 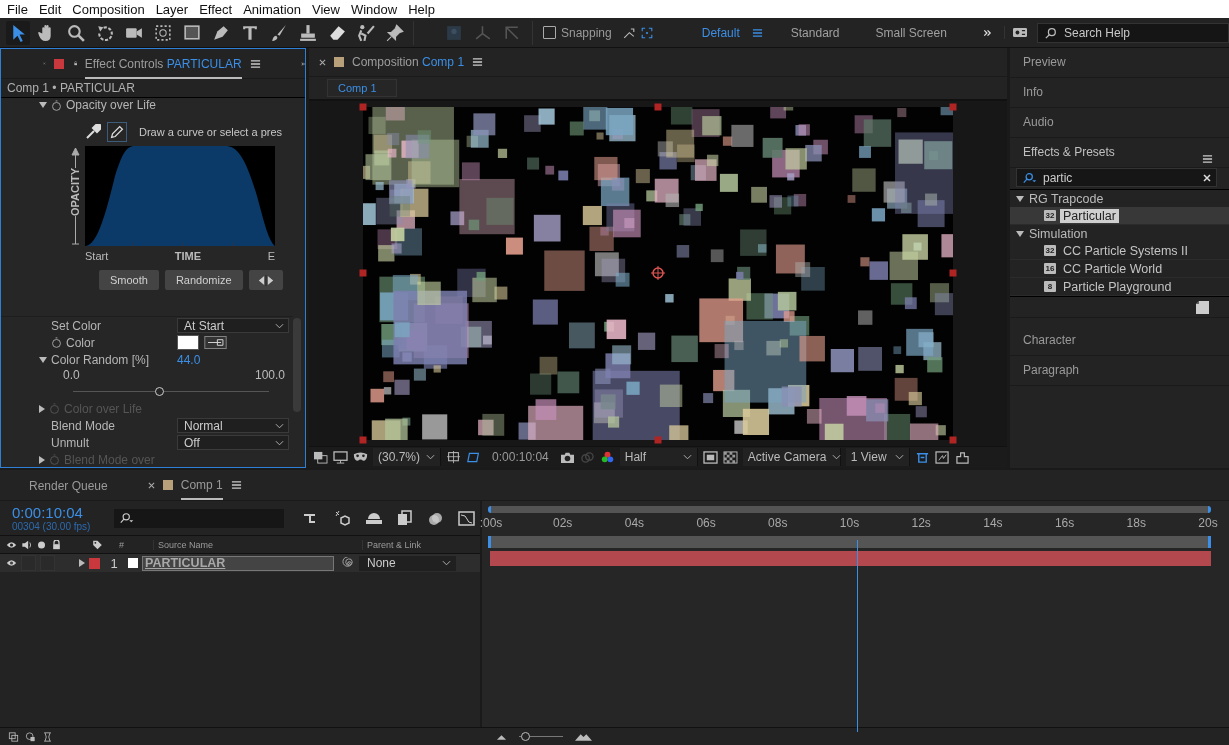 I want to click on resolution-dropdown: Half, so click(x=658, y=457).